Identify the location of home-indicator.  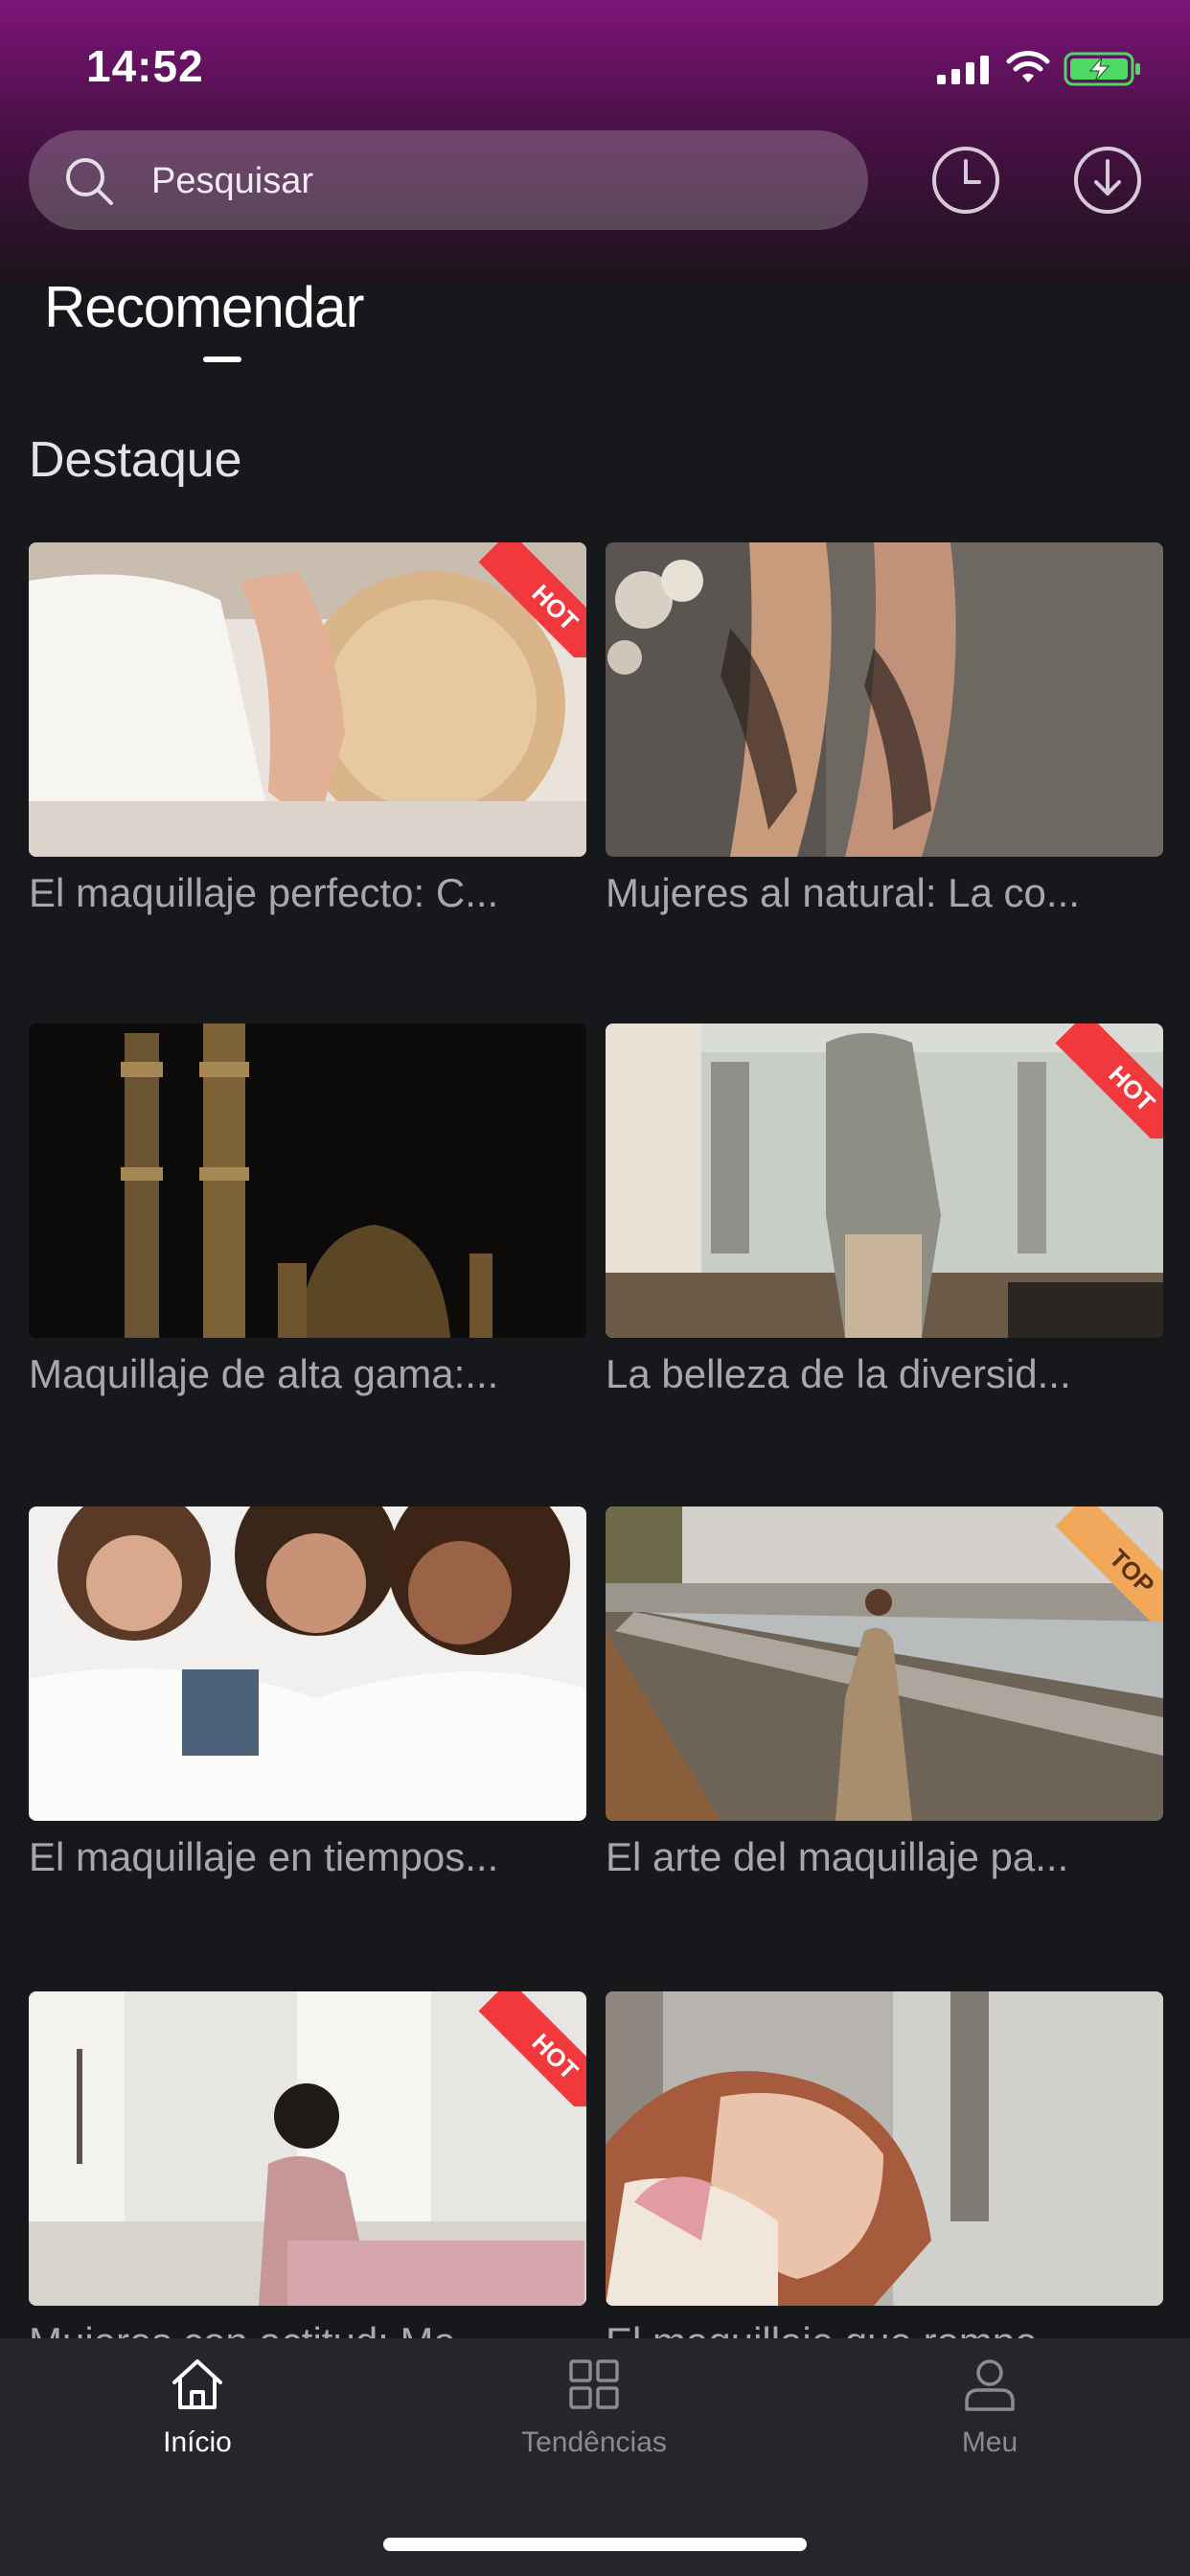
(595, 2544).